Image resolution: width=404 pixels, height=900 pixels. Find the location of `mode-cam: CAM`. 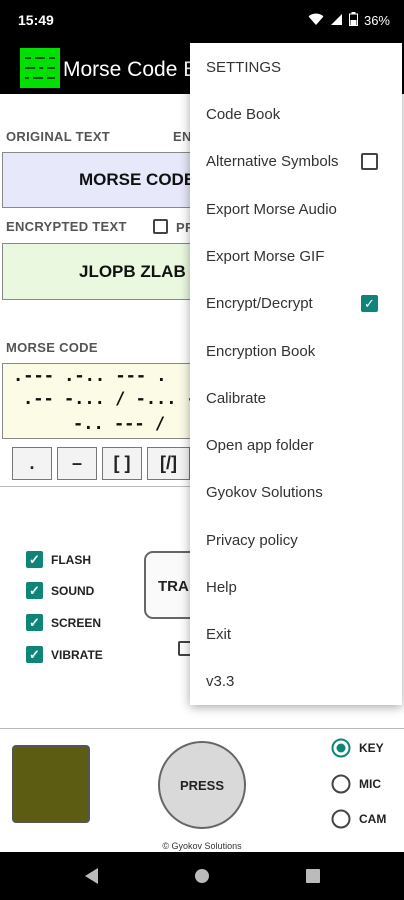

mode-cam: CAM is located at coordinates (358, 819).